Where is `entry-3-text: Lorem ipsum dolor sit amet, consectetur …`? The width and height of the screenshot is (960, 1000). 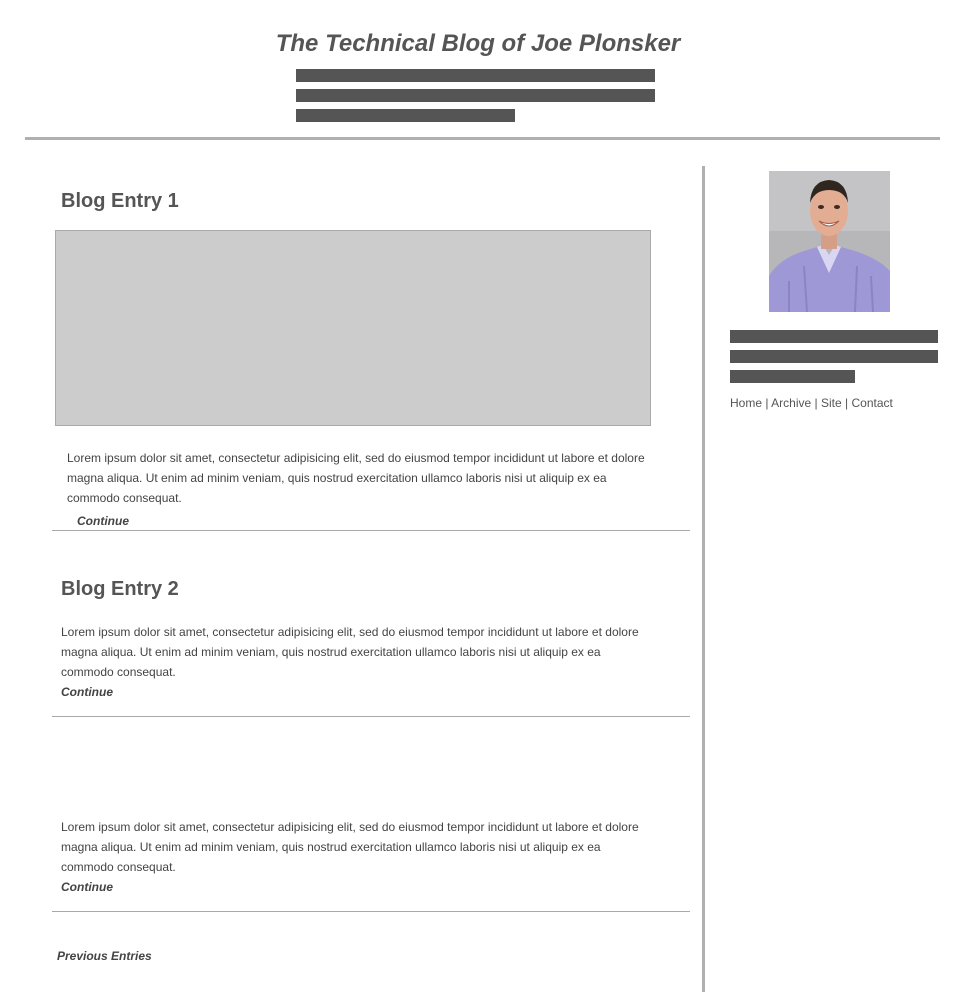
entry-3-text: Lorem ipsum dolor sit amet, consectetur … is located at coordinates (350, 847).